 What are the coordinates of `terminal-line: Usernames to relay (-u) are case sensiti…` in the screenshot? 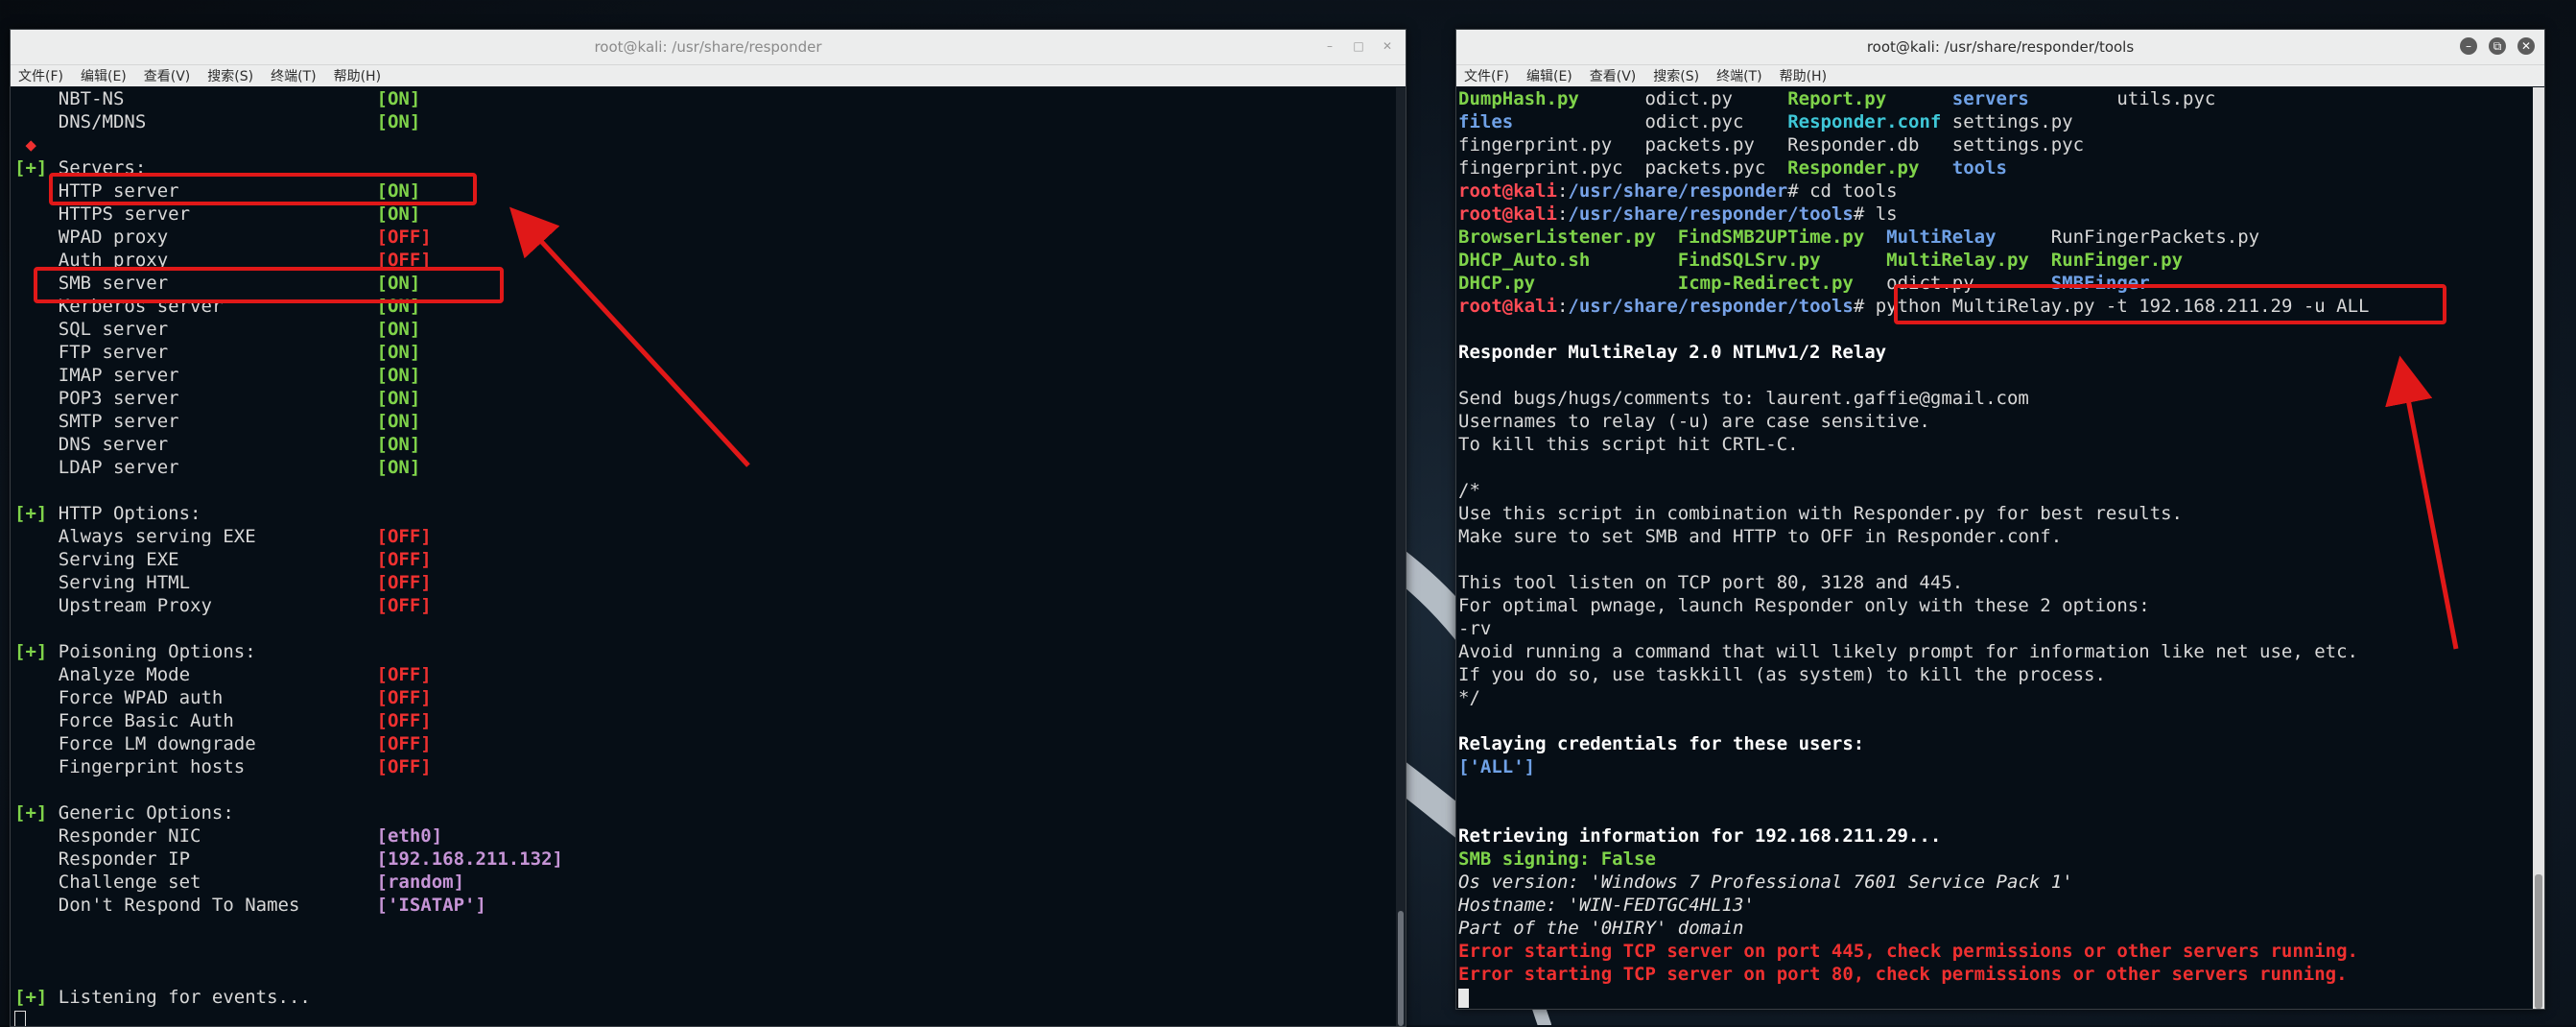 It's located at (2001, 421).